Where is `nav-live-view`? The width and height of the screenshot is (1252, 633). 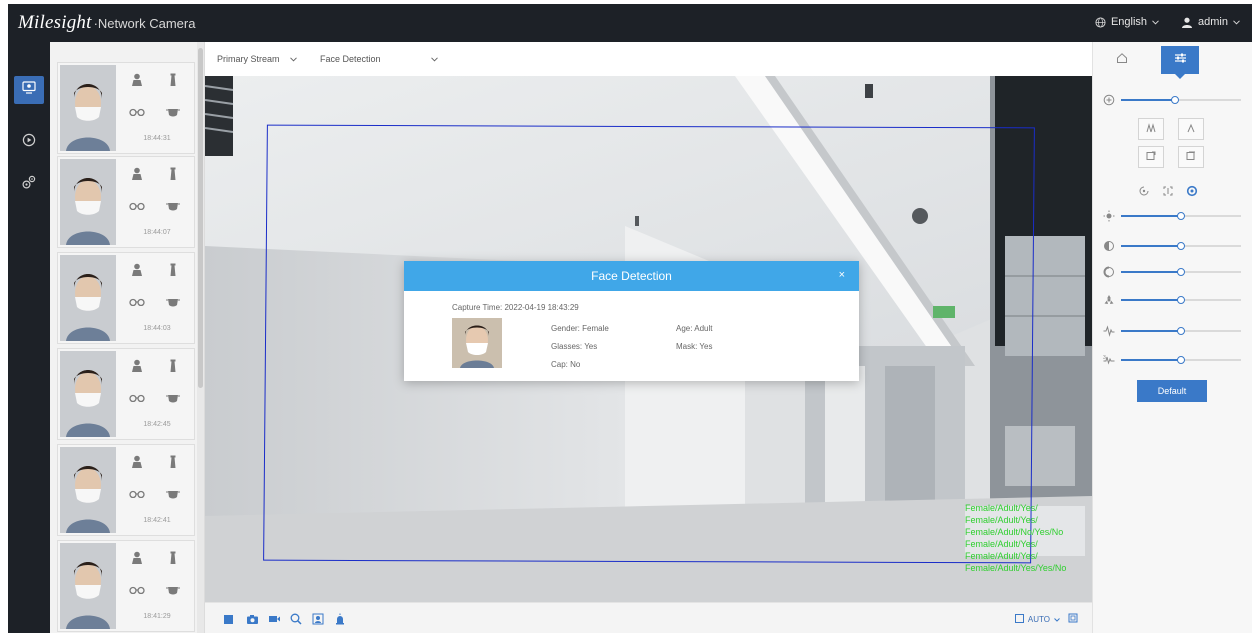 nav-live-view is located at coordinates (29, 90).